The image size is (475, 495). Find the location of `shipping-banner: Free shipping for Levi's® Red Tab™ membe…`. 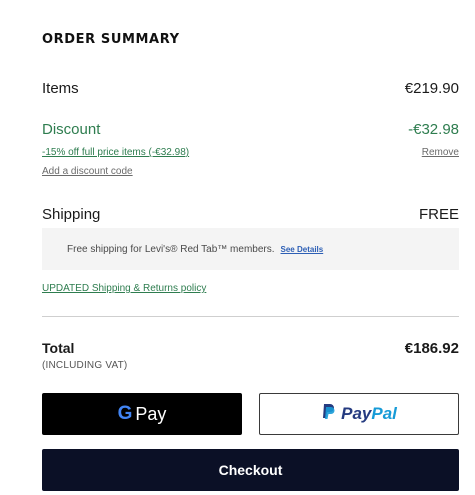

shipping-banner: Free shipping for Levi's® Red Tab™ membe… is located at coordinates (250, 249).